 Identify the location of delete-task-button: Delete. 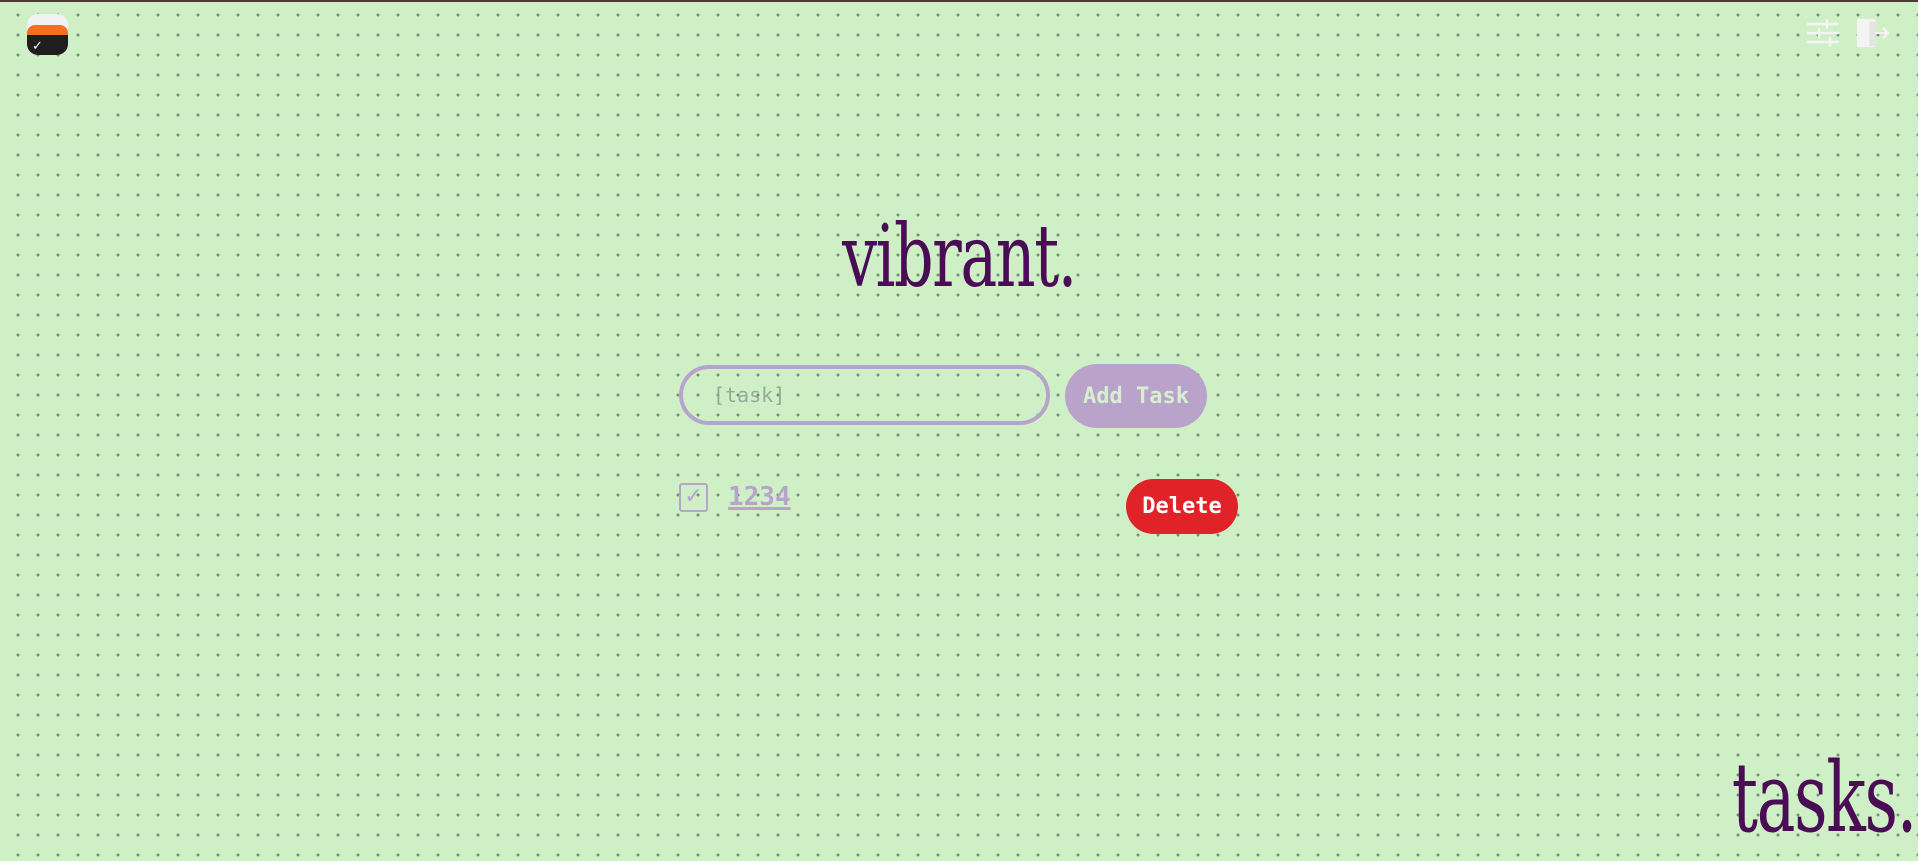
(1182, 506).